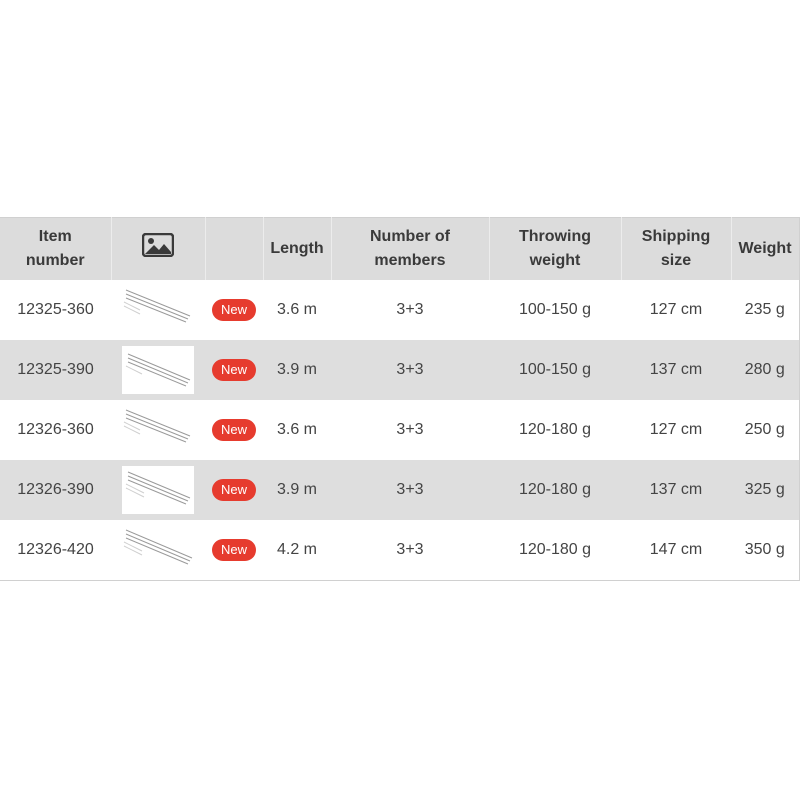 Image resolution: width=800 pixels, height=800 pixels. I want to click on header-weight-label: Weight, so click(765, 248).